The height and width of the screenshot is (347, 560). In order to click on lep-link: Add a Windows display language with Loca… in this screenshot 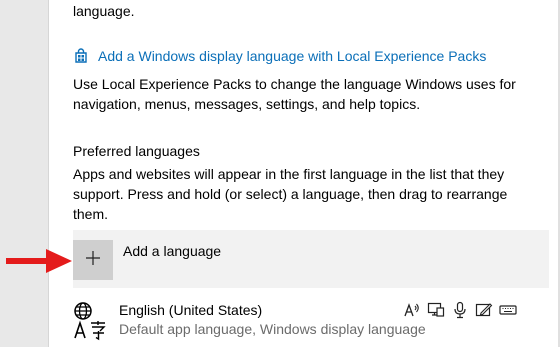, I will do `click(279, 56)`.